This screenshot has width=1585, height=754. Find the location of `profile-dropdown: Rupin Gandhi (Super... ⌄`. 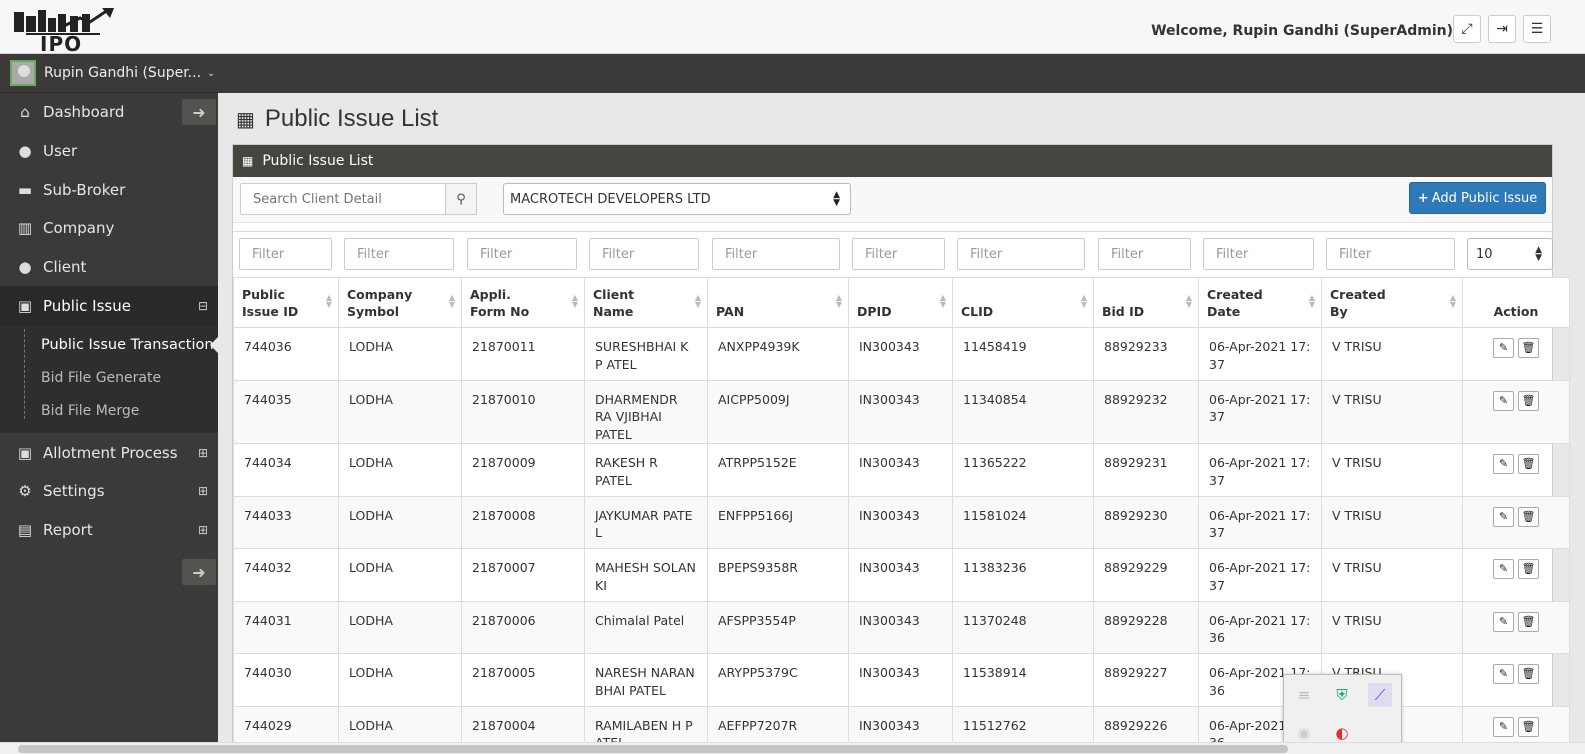

profile-dropdown: Rupin Gandhi (Super... ⌄ is located at coordinates (109, 73).